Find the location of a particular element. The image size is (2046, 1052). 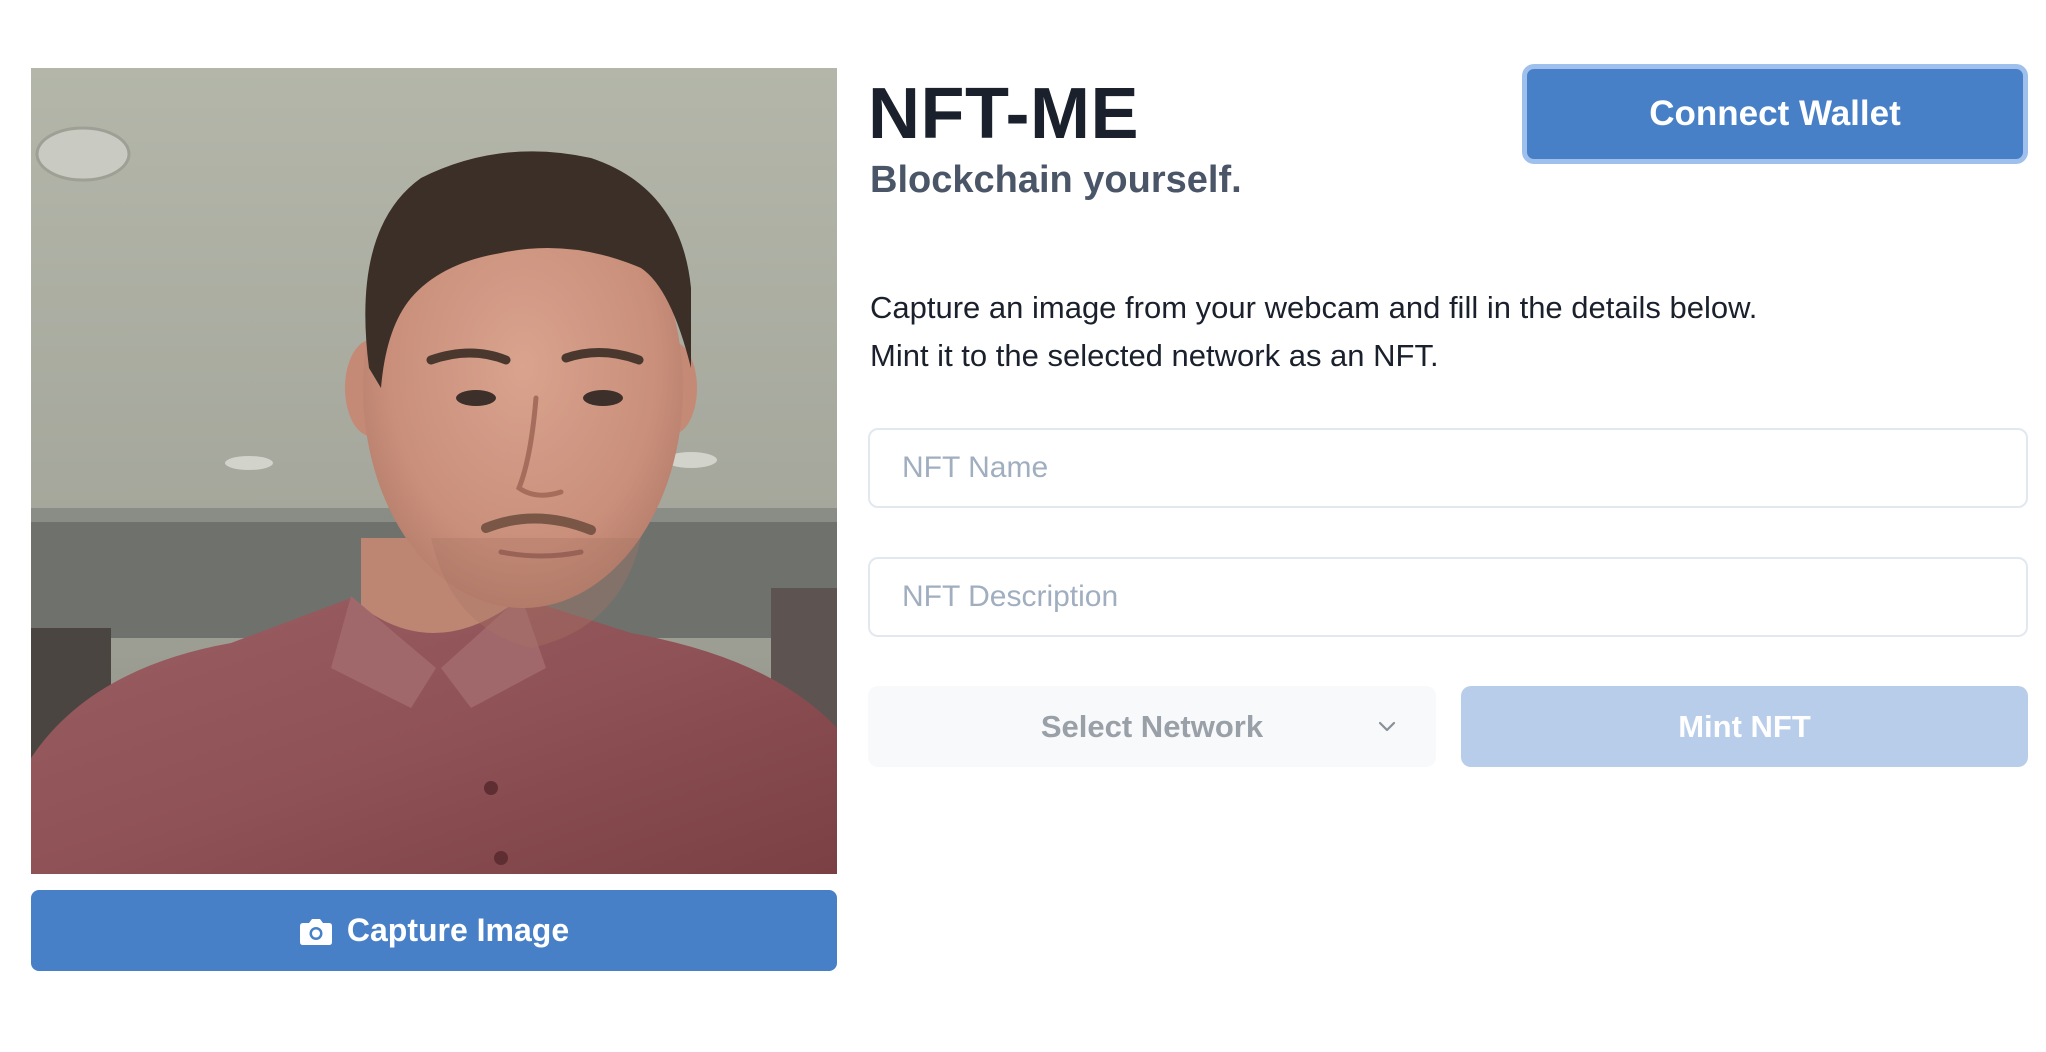

nft-description-input is located at coordinates (1448, 597).